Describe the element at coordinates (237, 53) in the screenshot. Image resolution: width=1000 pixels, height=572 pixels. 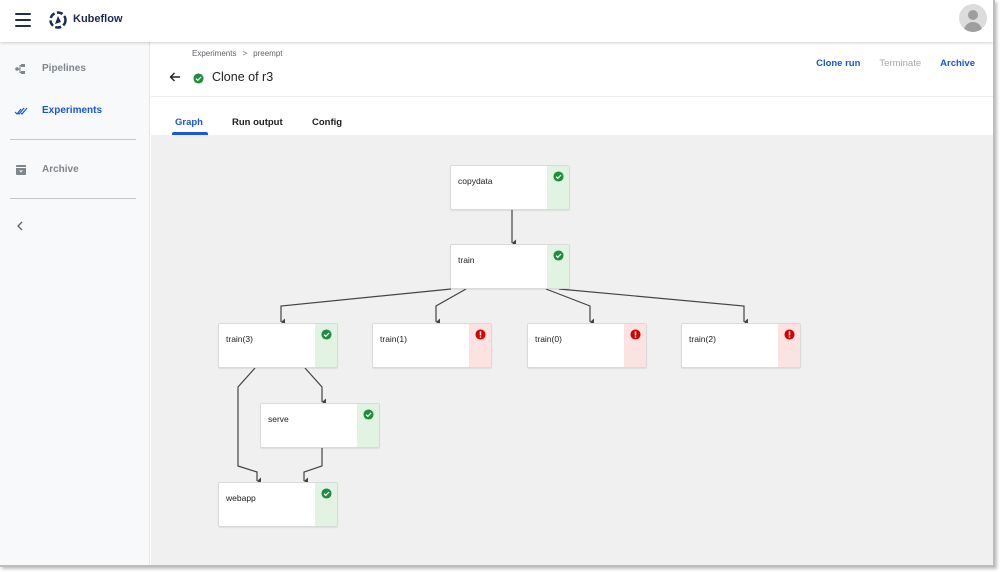
I see `breadcrumb: Experiments > preempt` at that location.